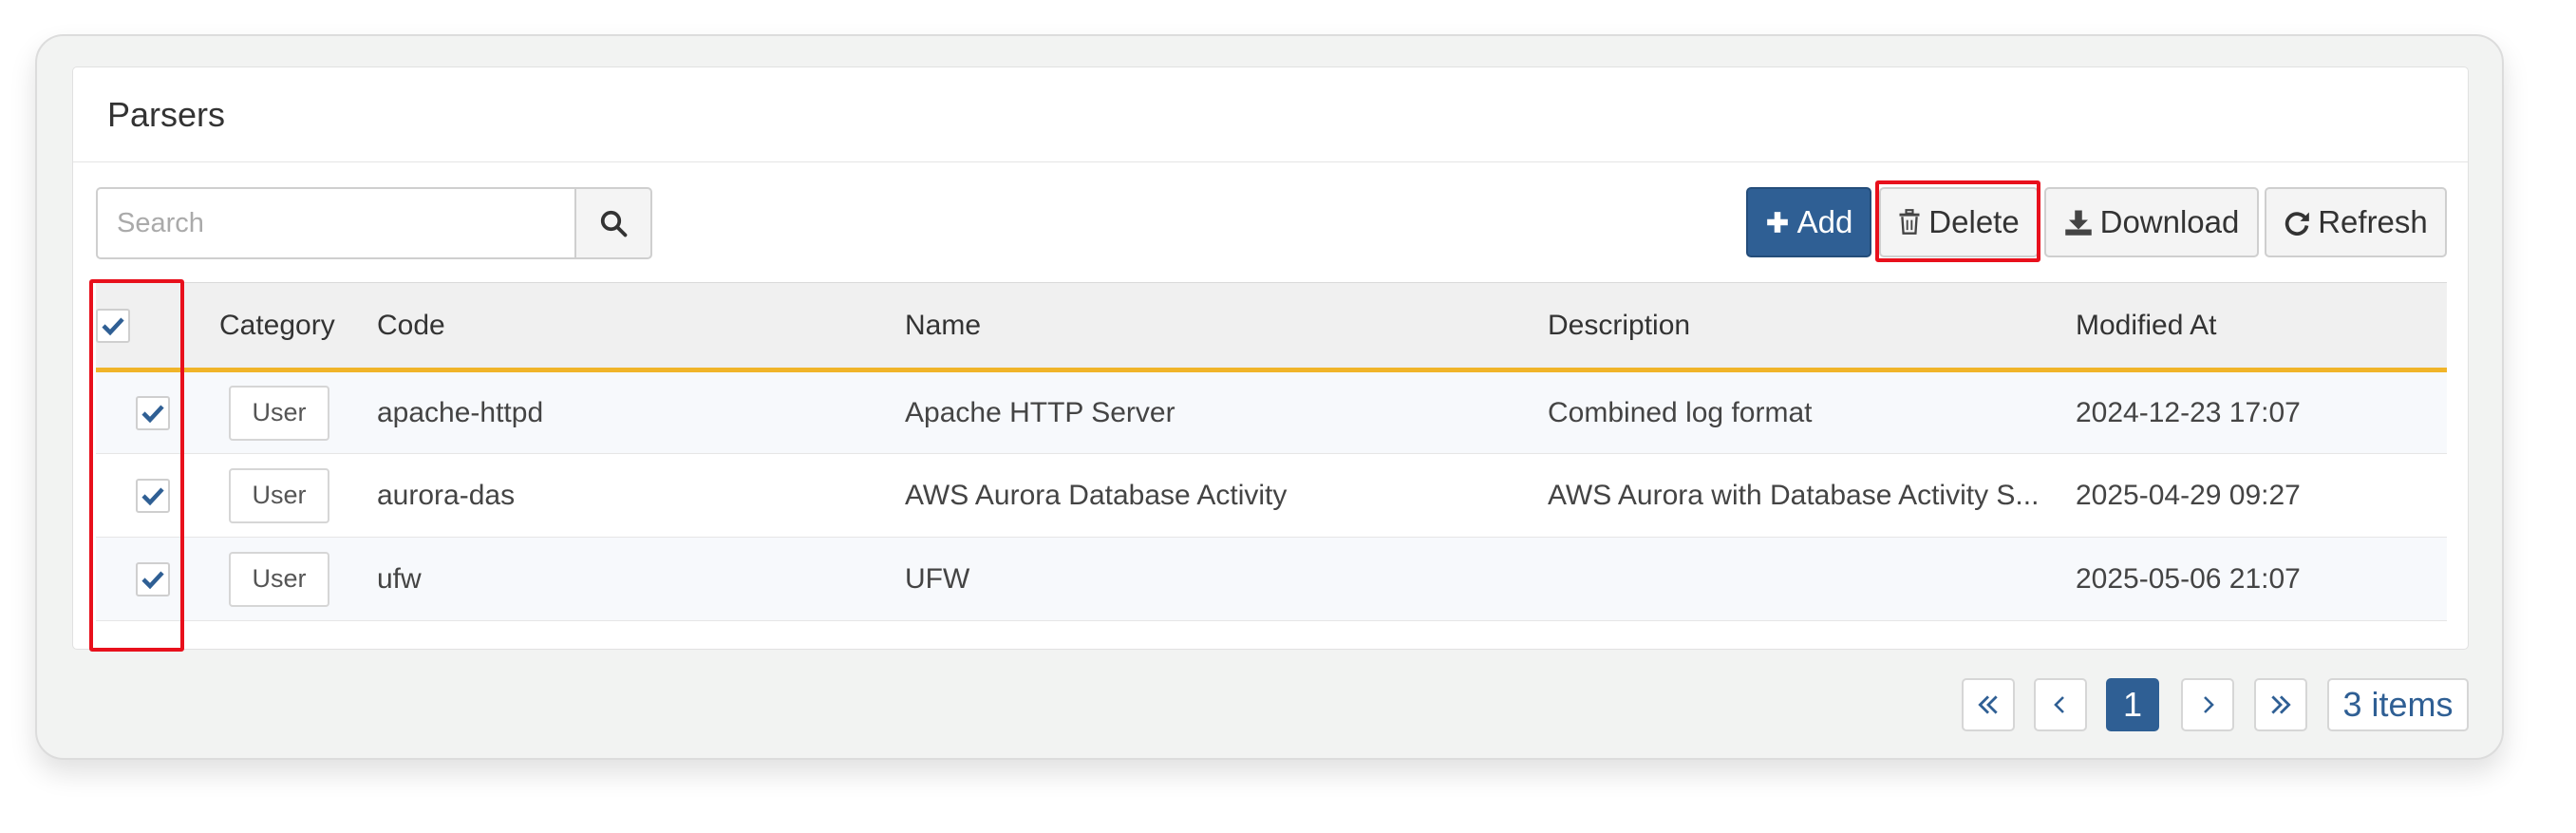  I want to click on plus-icon, so click(1777, 222).